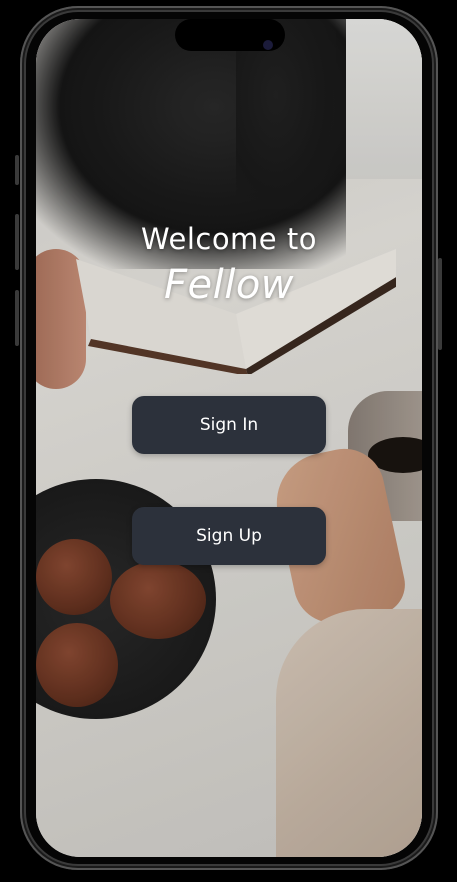 The height and width of the screenshot is (882, 457). I want to click on sign-up-button: Sign Up, so click(229, 536).